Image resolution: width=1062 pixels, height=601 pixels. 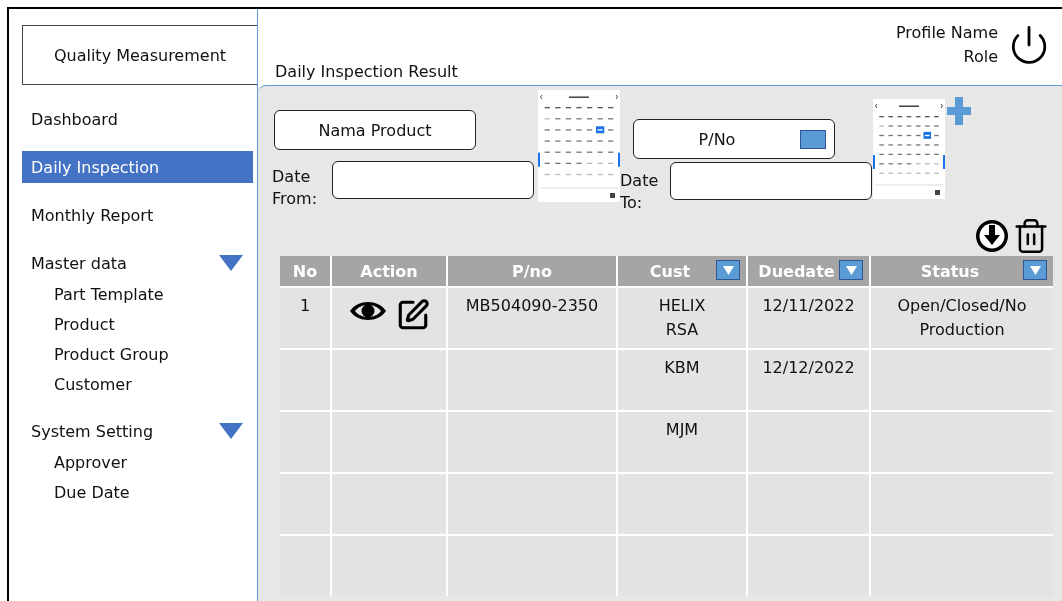 What do you see at coordinates (137, 215) in the screenshot?
I see `sidebar-item: Monthly Report` at bounding box center [137, 215].